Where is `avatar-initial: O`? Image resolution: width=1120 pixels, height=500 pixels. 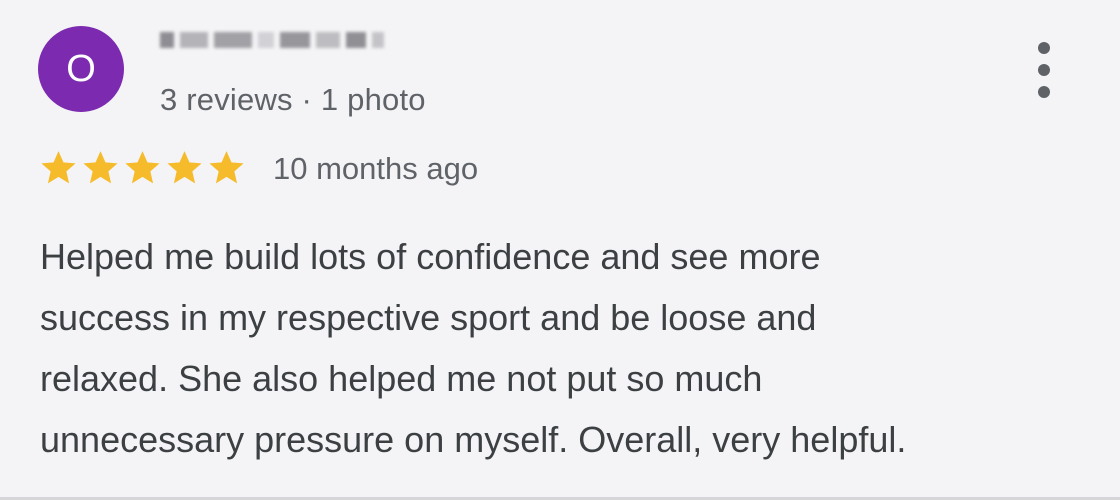 avatar-initial: O is located at coordinates (81, 68).